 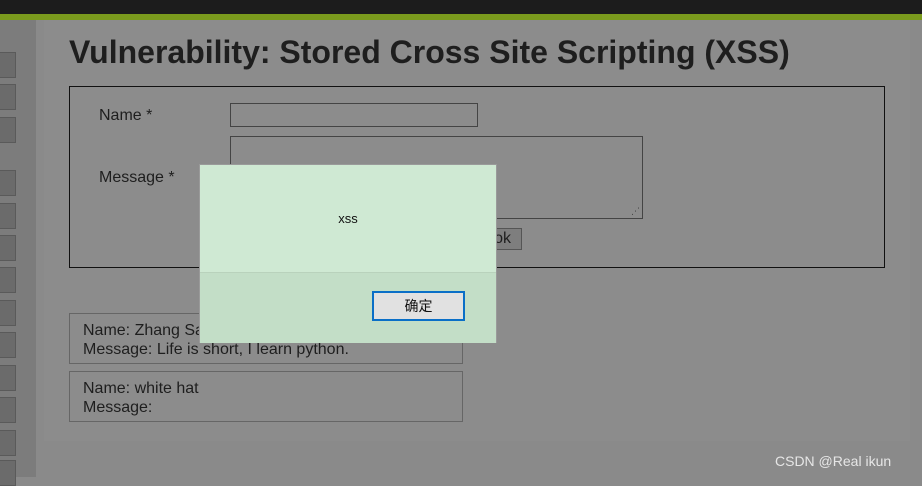 I want to click on alert-footer: 确定, so click(x=348, y=307).